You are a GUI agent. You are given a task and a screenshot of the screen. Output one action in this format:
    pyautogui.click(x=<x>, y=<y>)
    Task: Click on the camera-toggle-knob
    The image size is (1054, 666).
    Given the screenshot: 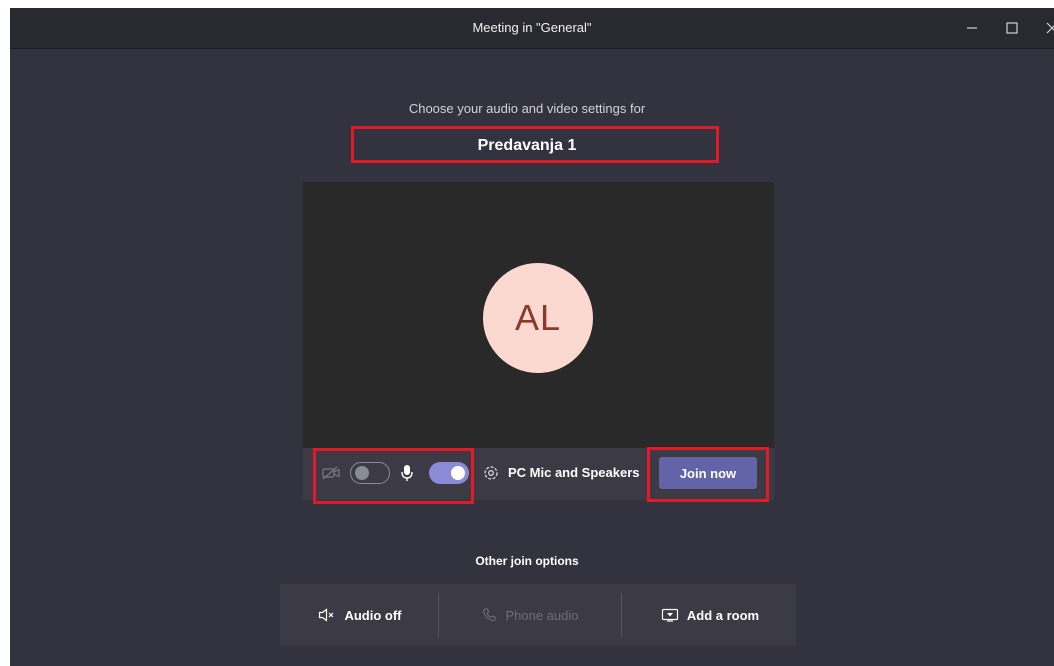 What is the action you would take?
    pyautogui.click(x=362, y=473)
    